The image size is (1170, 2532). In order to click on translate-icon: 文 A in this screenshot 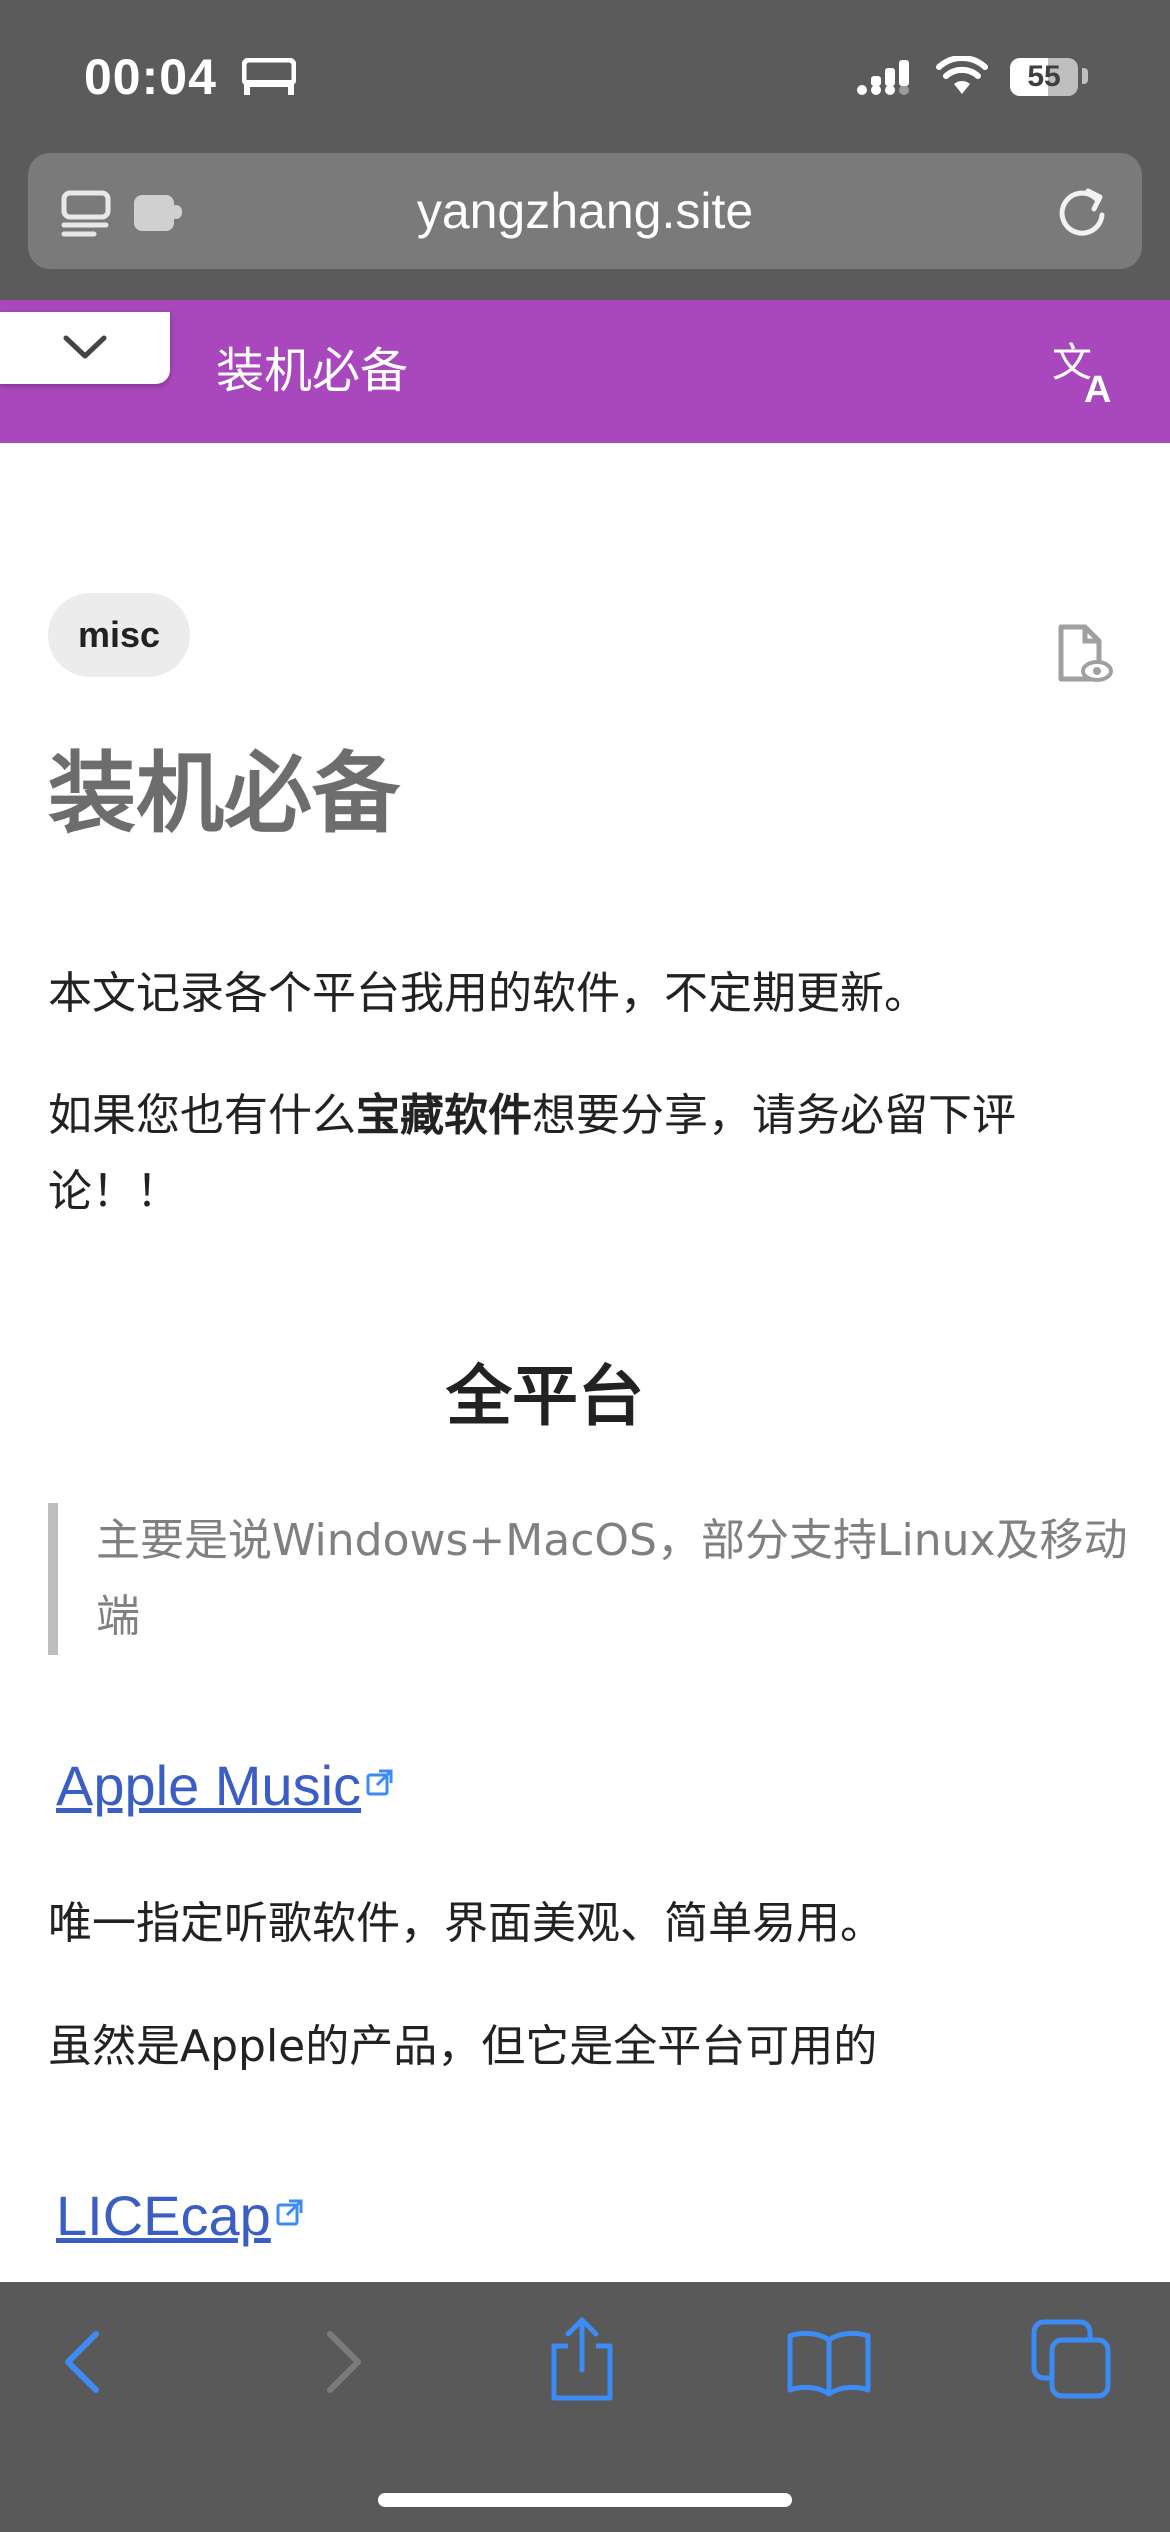, I will do `click(1086, 371)`.